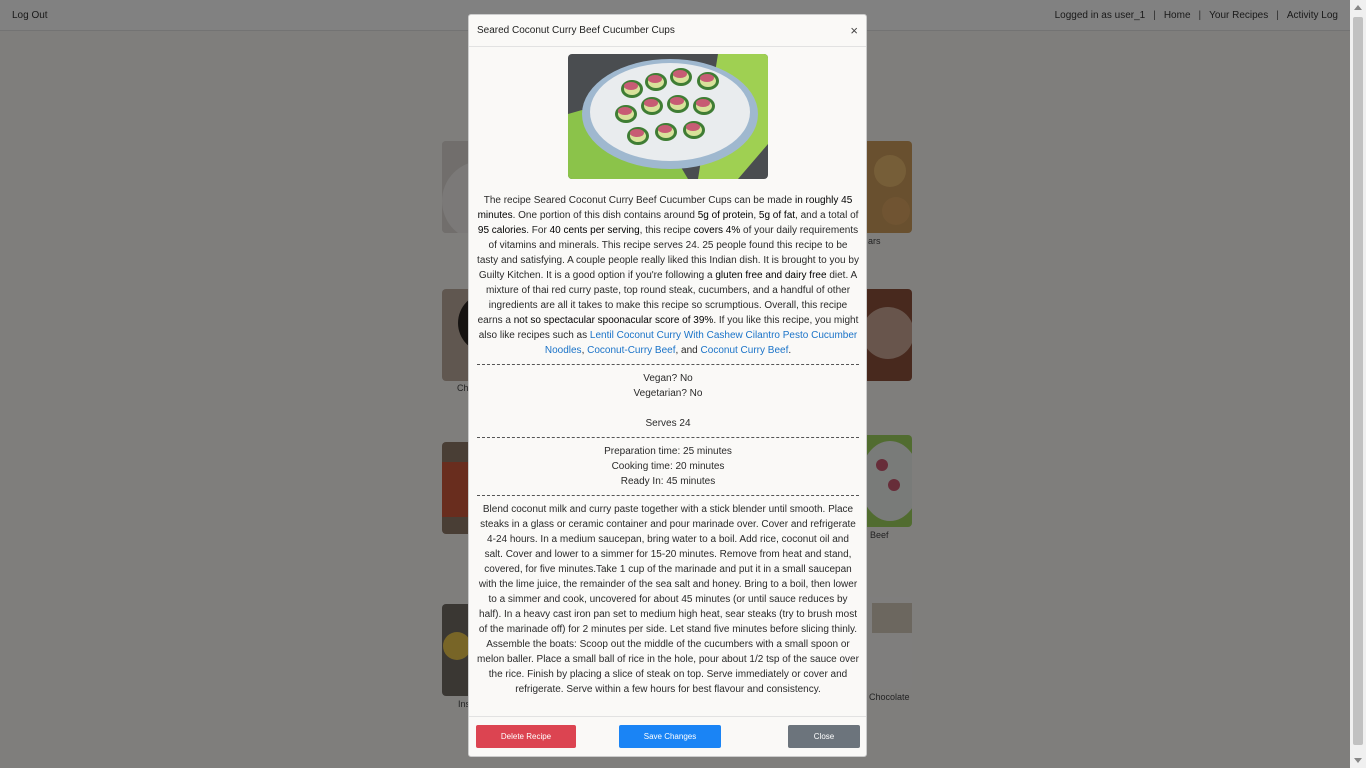 The height and width of the screenshot is (768, 1366). What do you see at coordinates (824, 736) in the screenshot?
I see `close-button: Close` at bounding box center [824, 736].